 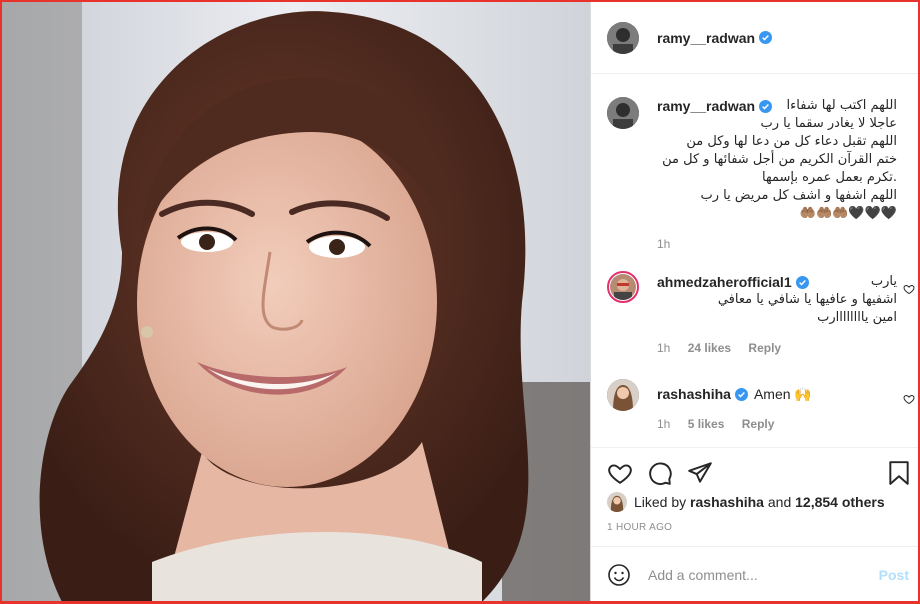 I want to click on likes-summary: Liked by rashashiha and 12,854 others, so click(x=746, y=502).